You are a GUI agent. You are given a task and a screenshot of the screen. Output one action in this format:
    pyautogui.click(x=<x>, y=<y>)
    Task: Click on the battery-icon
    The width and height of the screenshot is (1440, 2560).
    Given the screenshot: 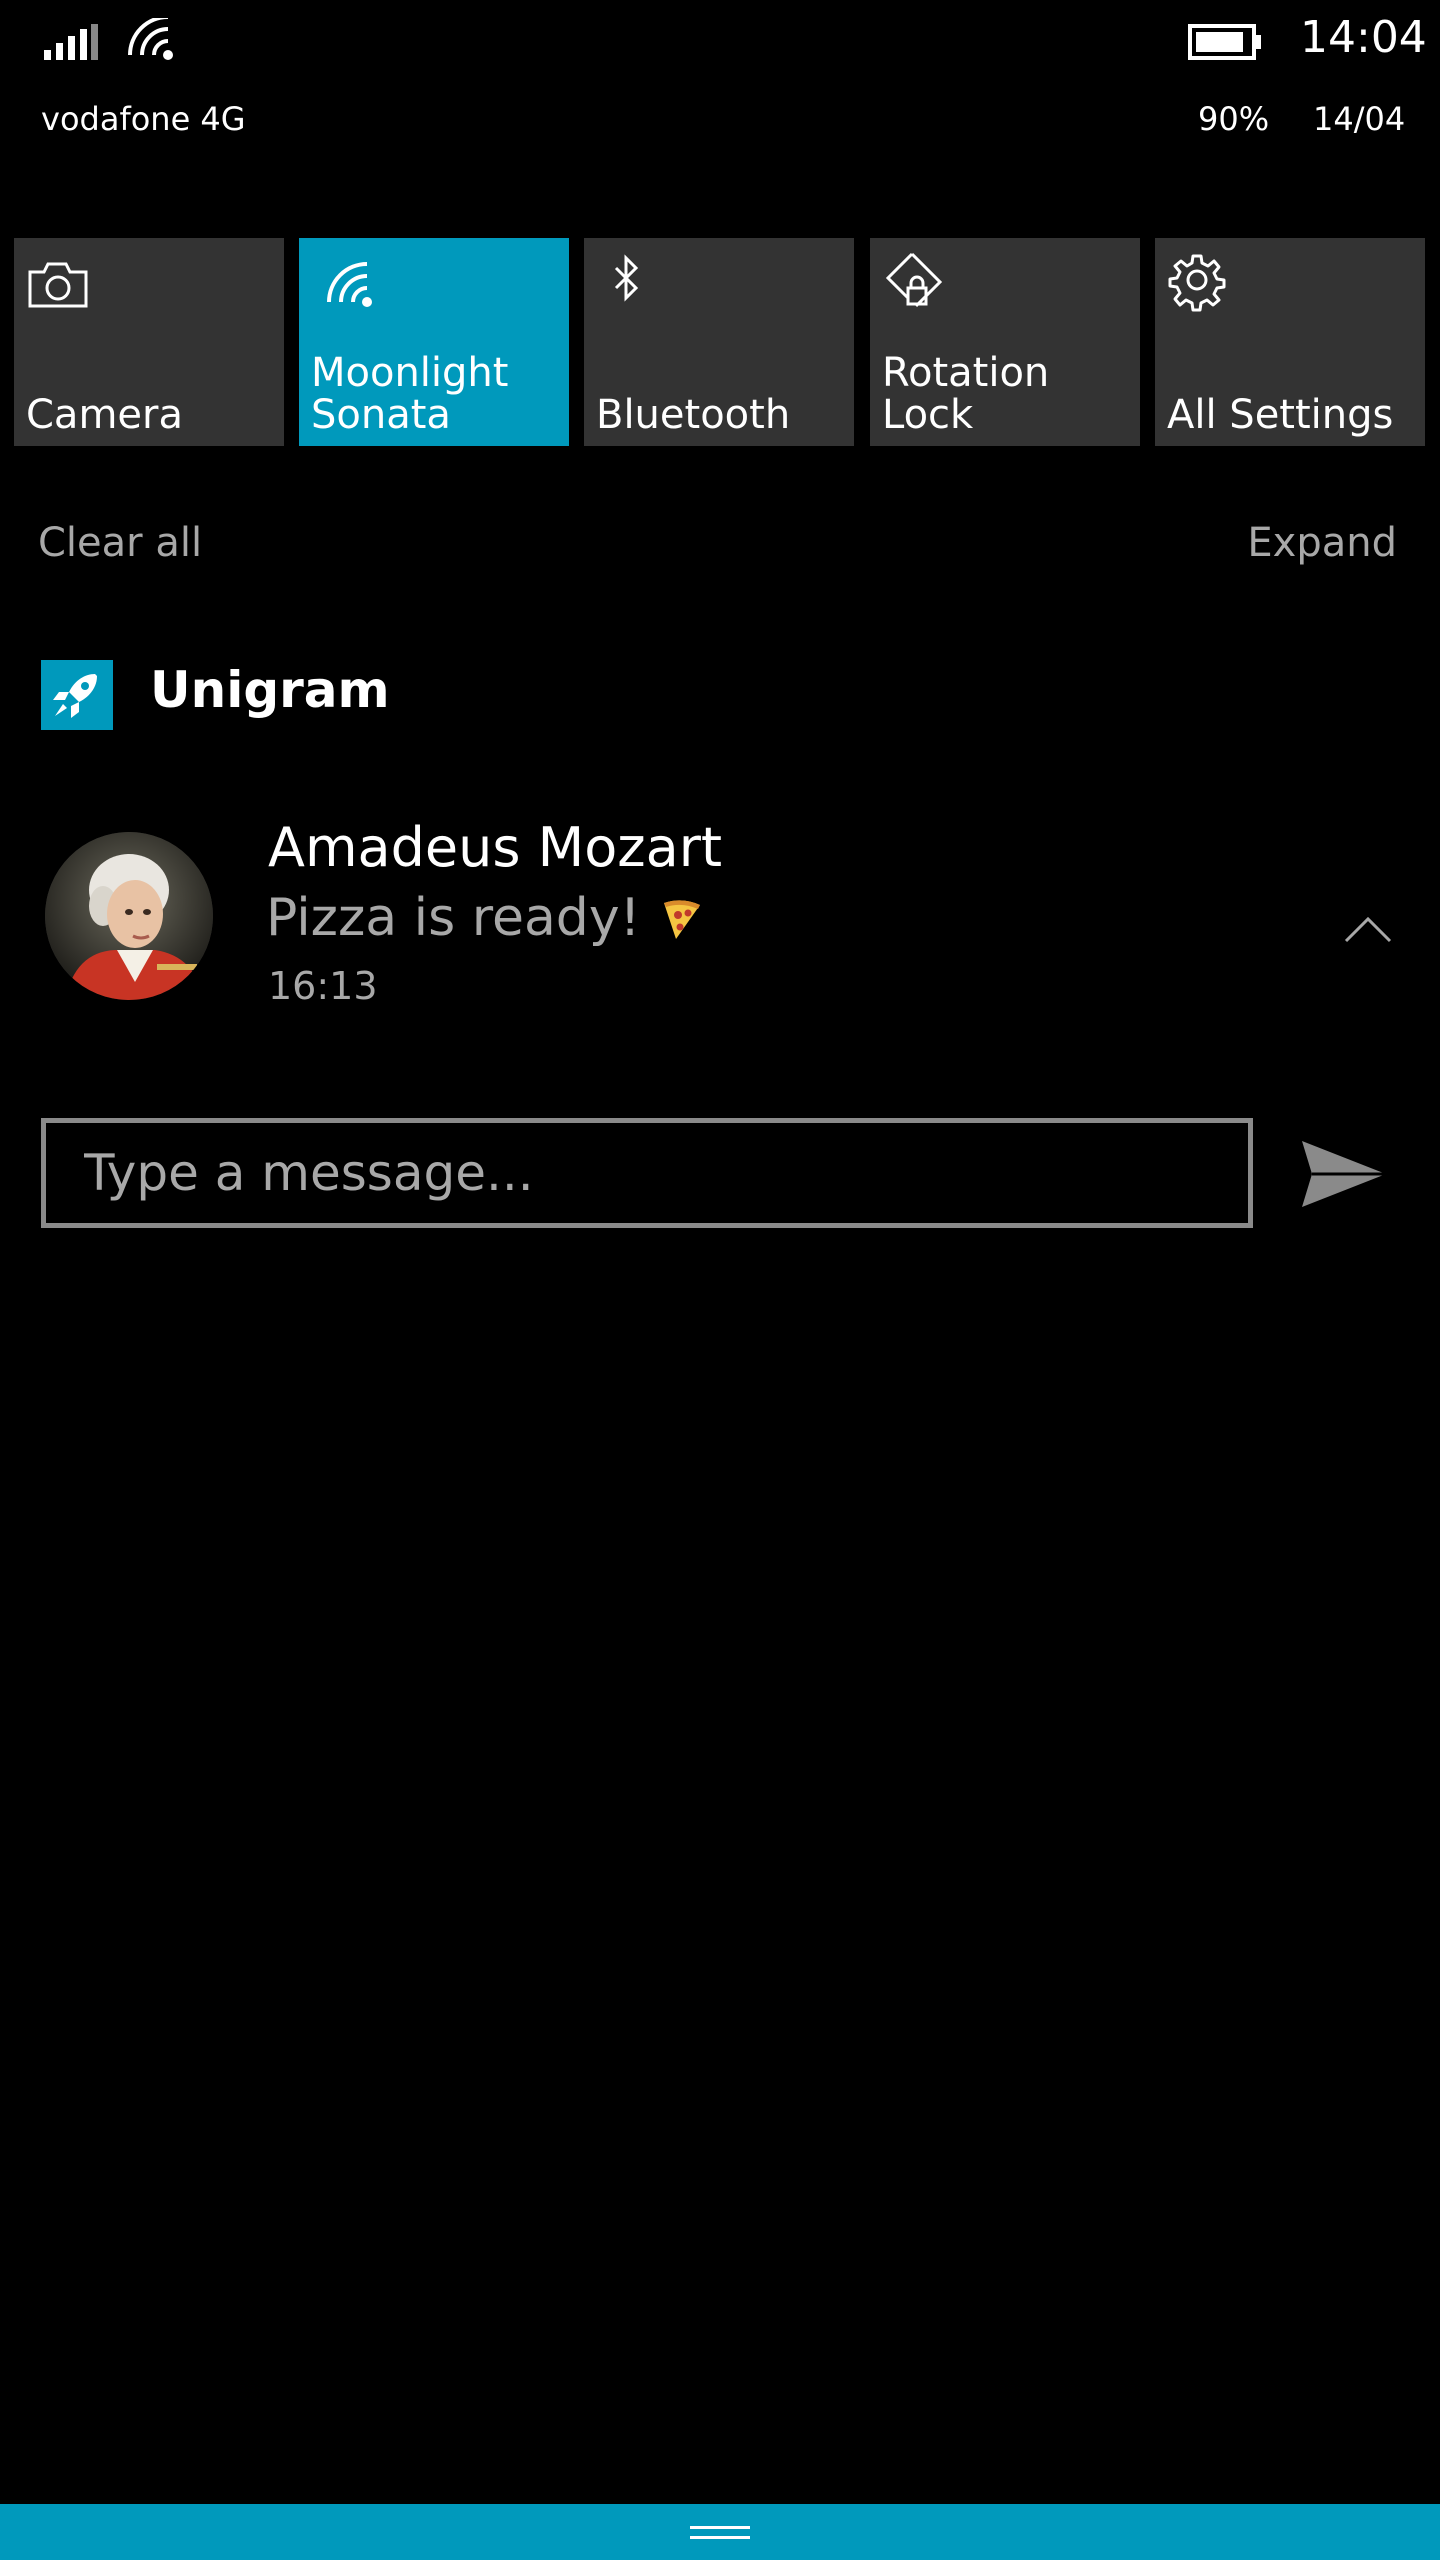 What is the action you would take?
    pyautogui.click(x=1224, y=42)
    